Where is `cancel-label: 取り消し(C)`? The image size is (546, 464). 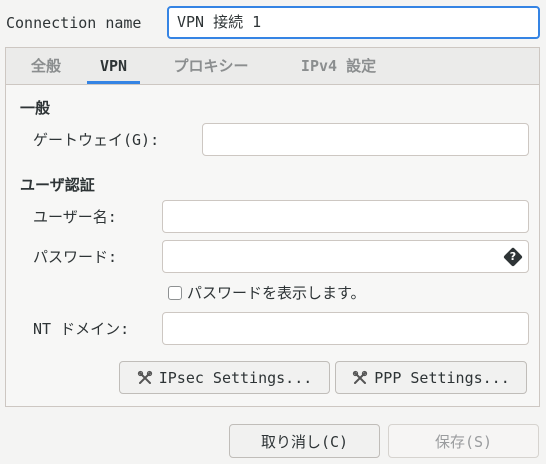 cancel-label: 取り消し(C) is located at coordinates (304, 441).